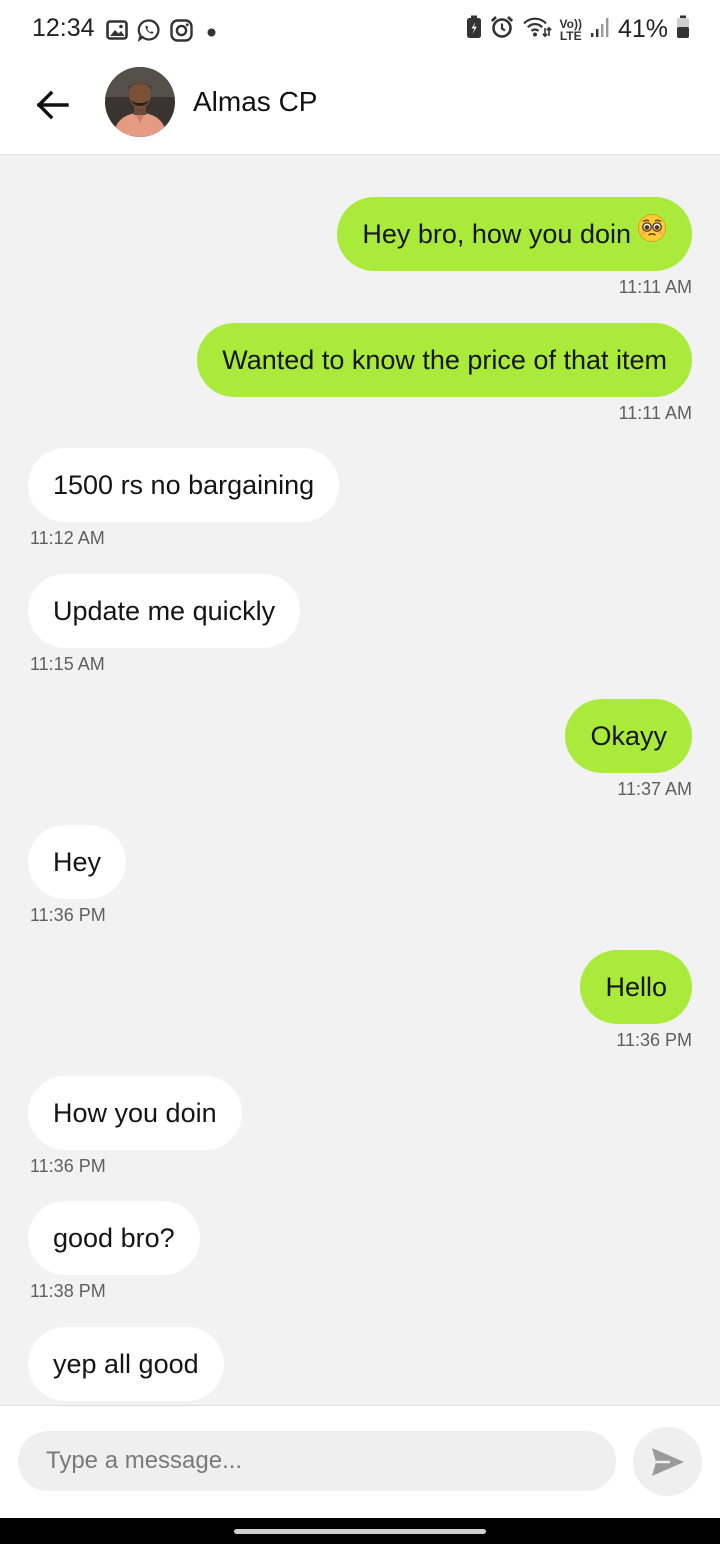  What do you see at coordinates (255, 101) in the screenshot?
I see `contact-name: Almas CP` at bounding box center [255, 101].